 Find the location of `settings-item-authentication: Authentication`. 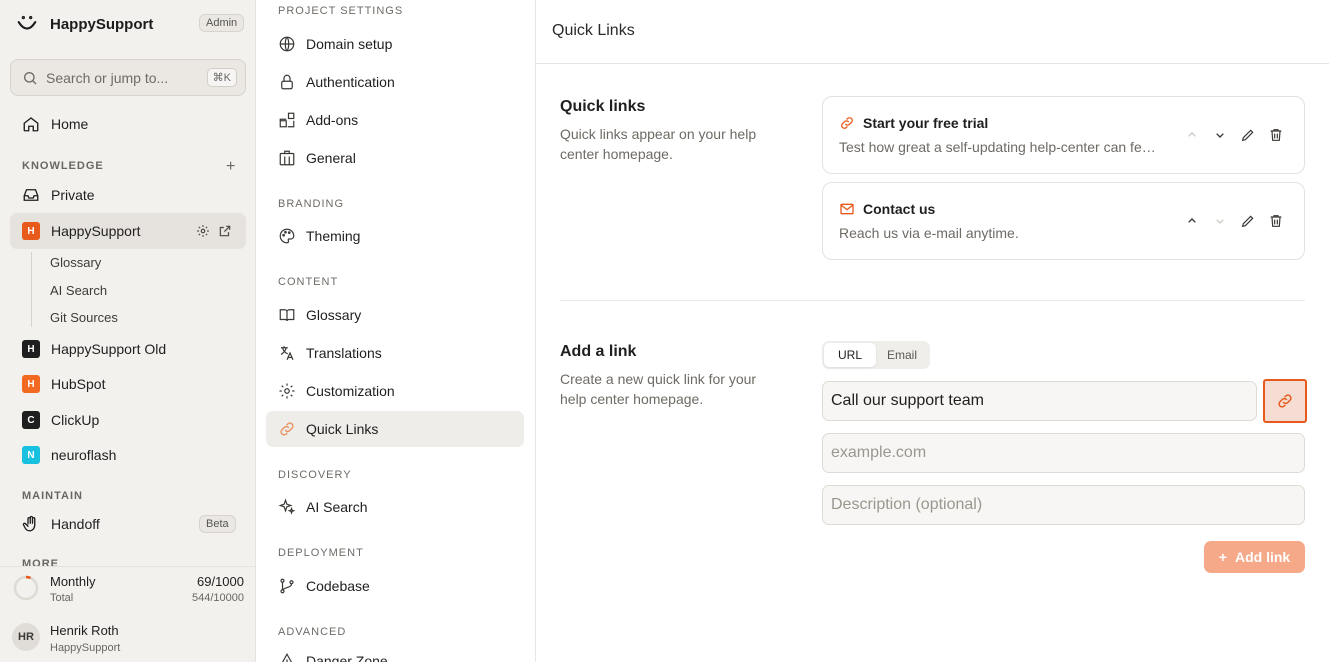

settings-item-authentication: Authentication is located at coordinates (395, 82).